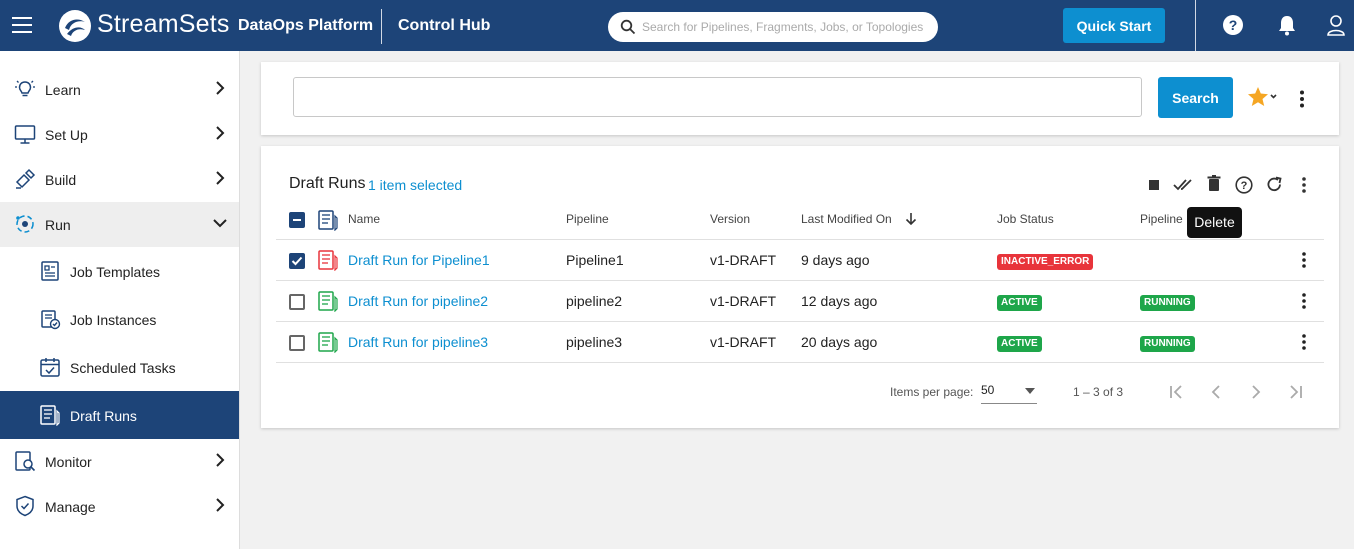 Image resolution: width=1354 pixels, height=549 pixels. I want to click on platform-name: DataOps Platform, so click(306, 25).